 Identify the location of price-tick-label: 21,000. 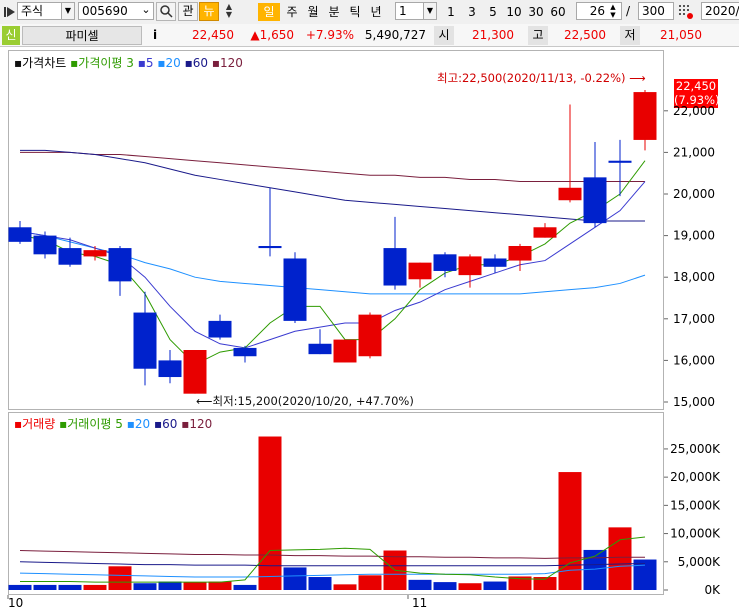
(694, 152).